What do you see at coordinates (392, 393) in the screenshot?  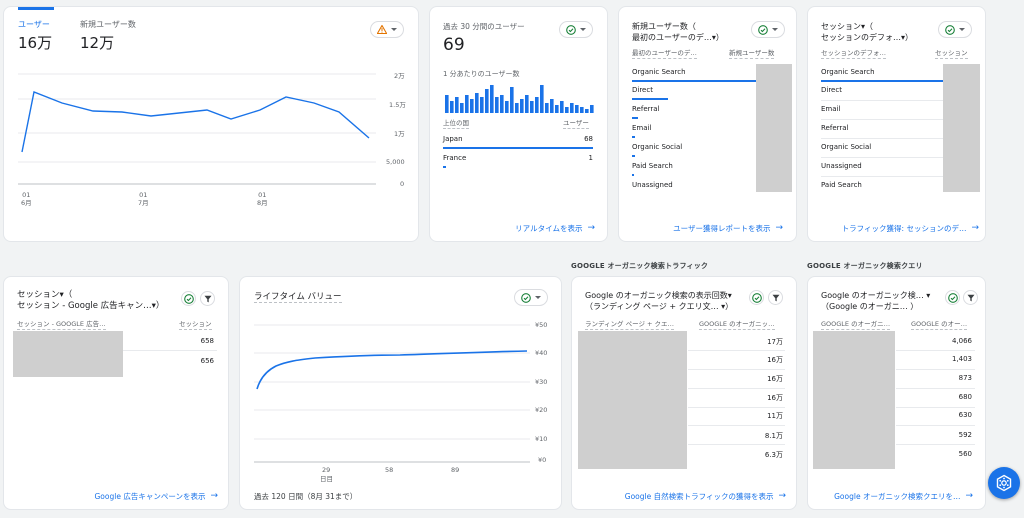 I see `lifetime-value-line-chart` at bounding box center [392, 393].